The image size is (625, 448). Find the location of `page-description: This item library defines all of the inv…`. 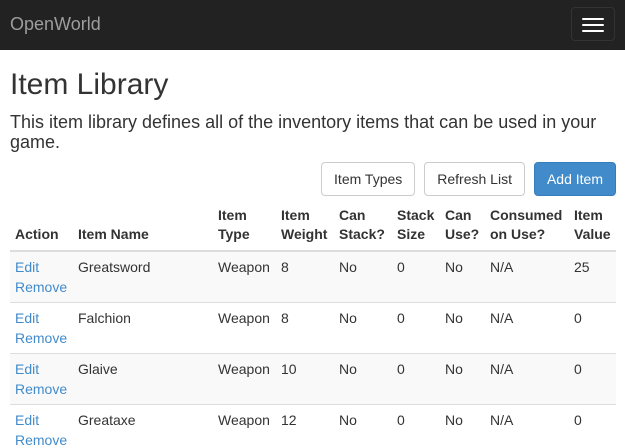

page-description: This item library defines all of the inv… is located at coordinates (303, 132).